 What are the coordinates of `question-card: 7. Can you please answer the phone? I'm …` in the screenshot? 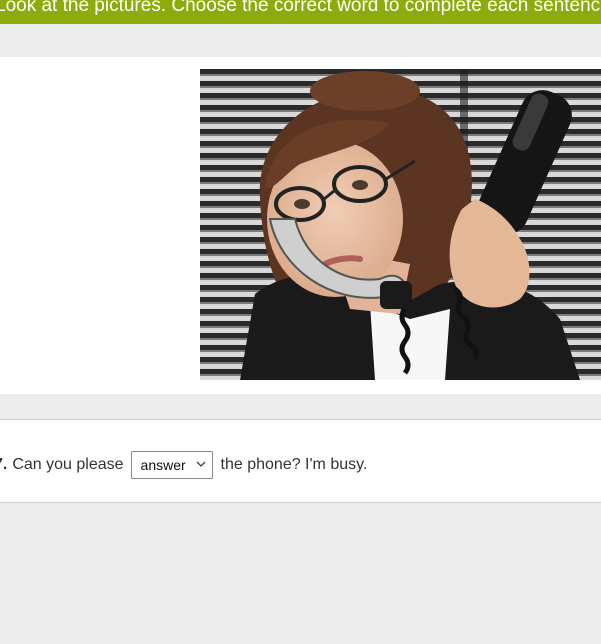 It's located at (300, 461).